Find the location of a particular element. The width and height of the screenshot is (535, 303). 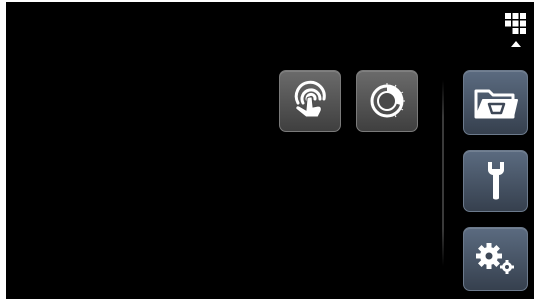

folder-basket-icon is located at coordinates (496, 103).